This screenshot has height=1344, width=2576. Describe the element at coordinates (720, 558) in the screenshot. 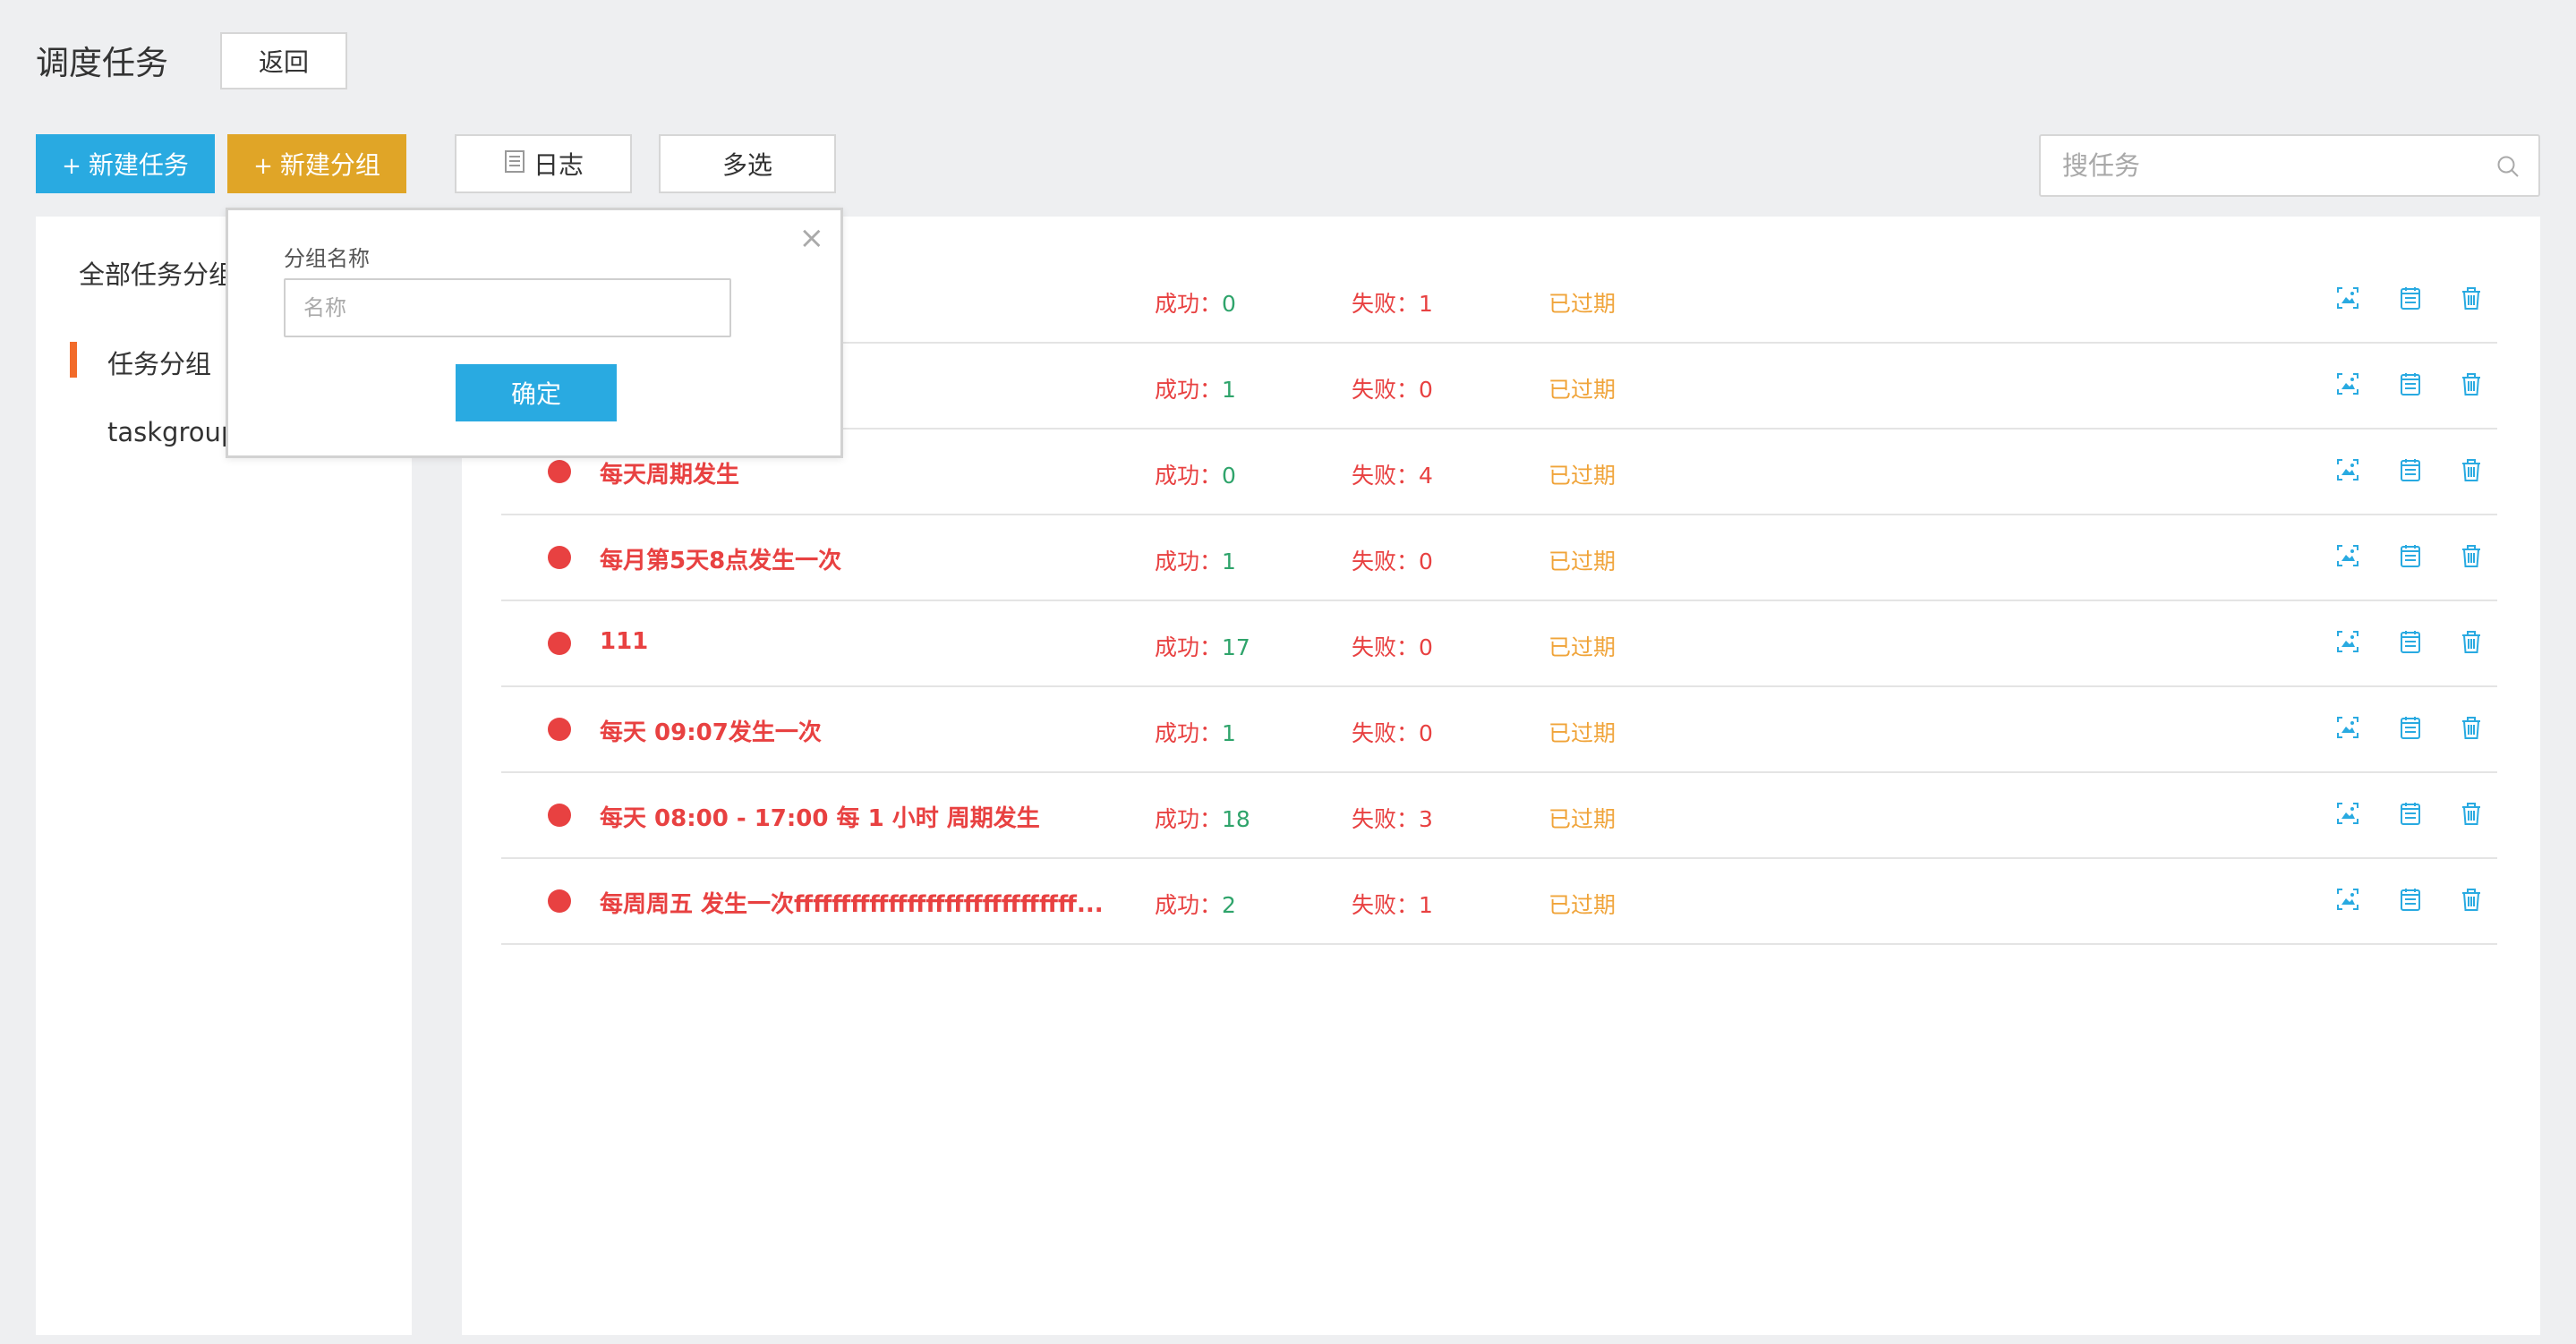

I see `task-name: 每月第5天8点发生一次` at that location.